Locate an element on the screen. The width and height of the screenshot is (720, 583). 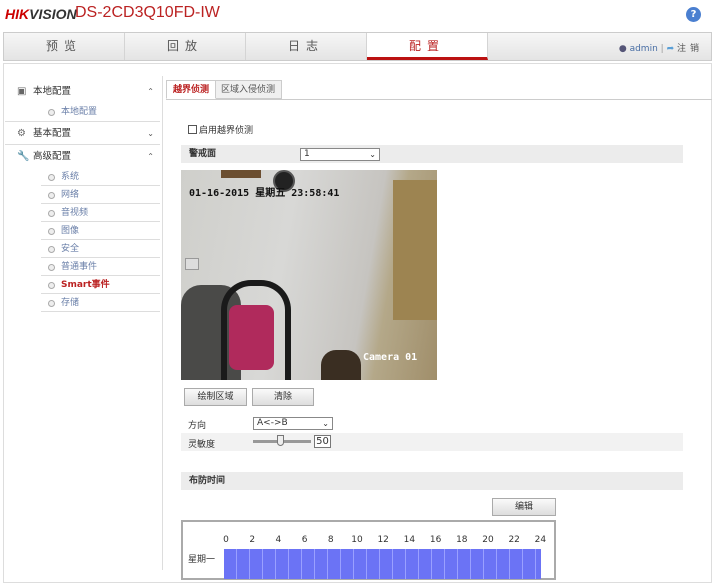
edit-button: 编辑 is located at coordinates (524, 507).